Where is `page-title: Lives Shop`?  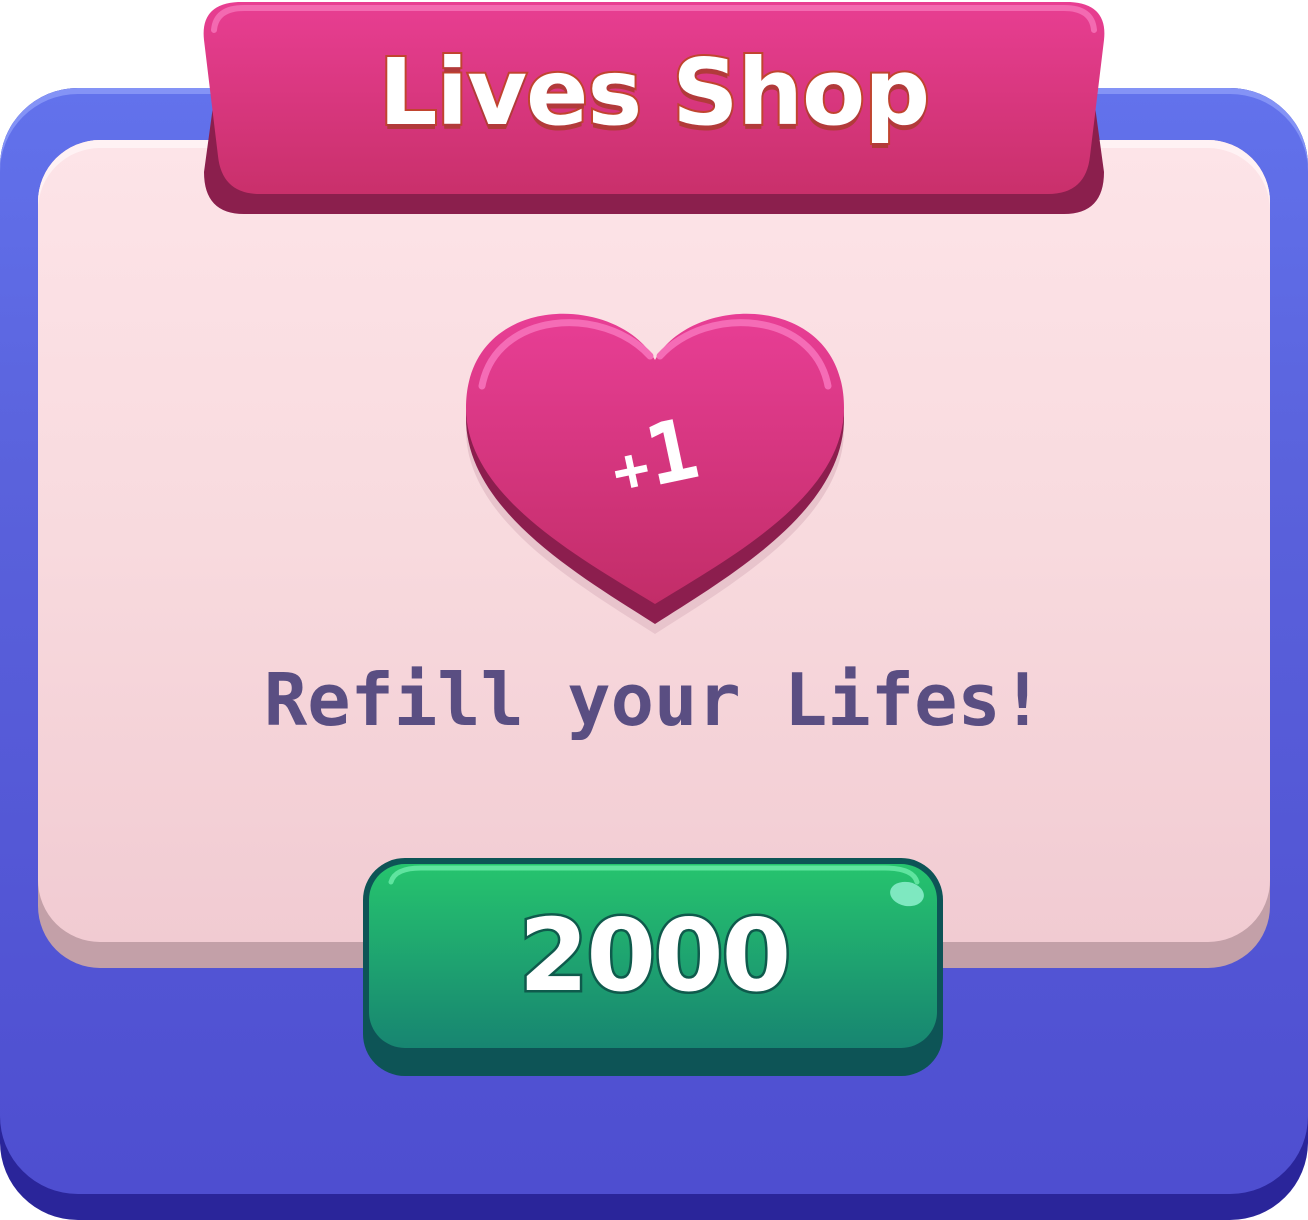
page-title: Lives Shop is located at coordinates (654, 92).